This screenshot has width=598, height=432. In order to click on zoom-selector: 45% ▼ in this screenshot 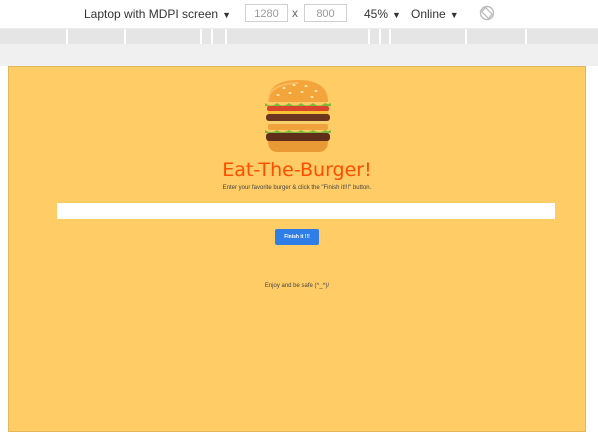, I will do `click(382, 14)`.